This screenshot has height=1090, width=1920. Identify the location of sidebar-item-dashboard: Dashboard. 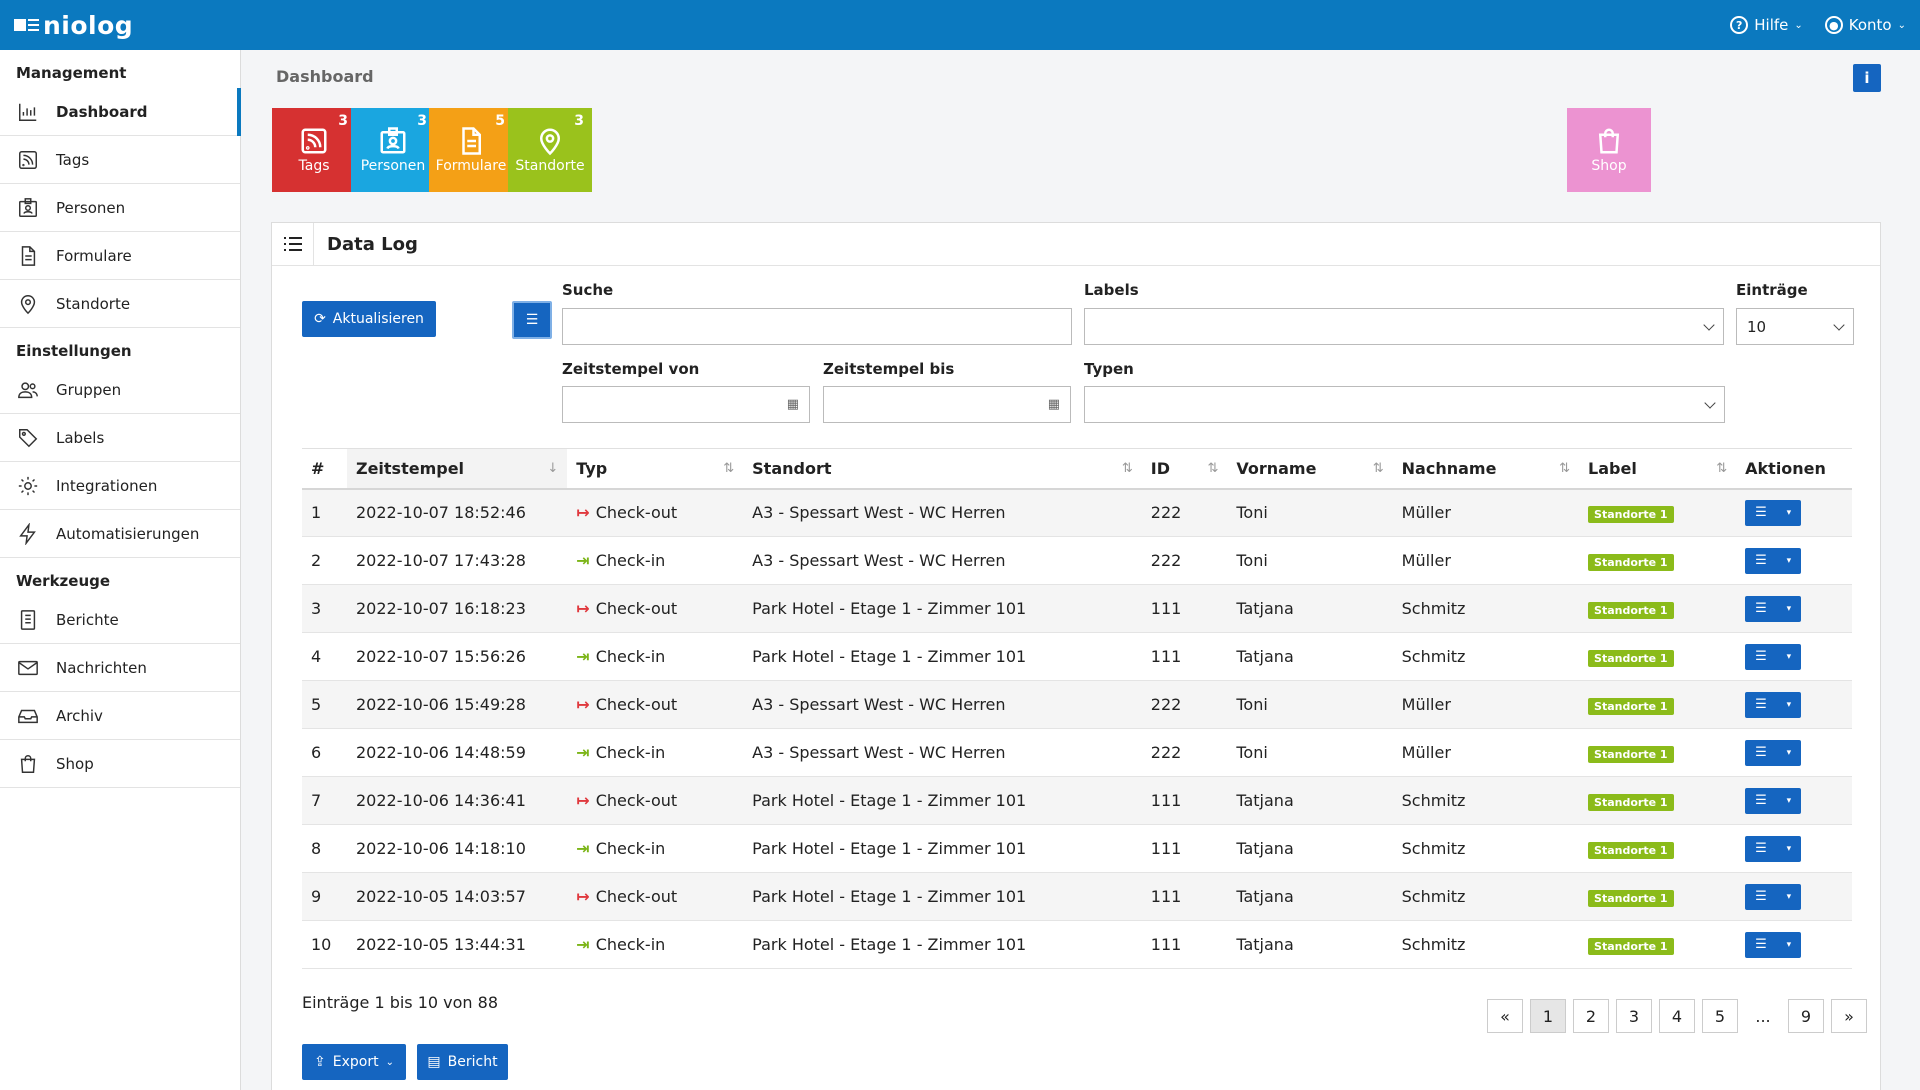
(120, 112).